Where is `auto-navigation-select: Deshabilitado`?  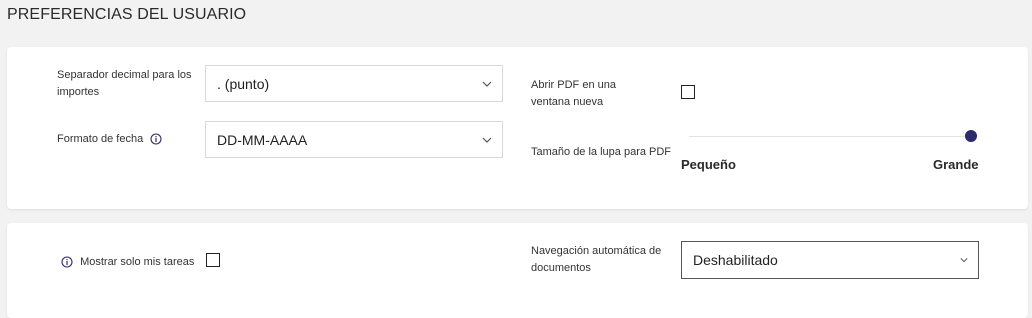 auto-navigation-select: Deshabilitado is located at coordinates (830, 260).